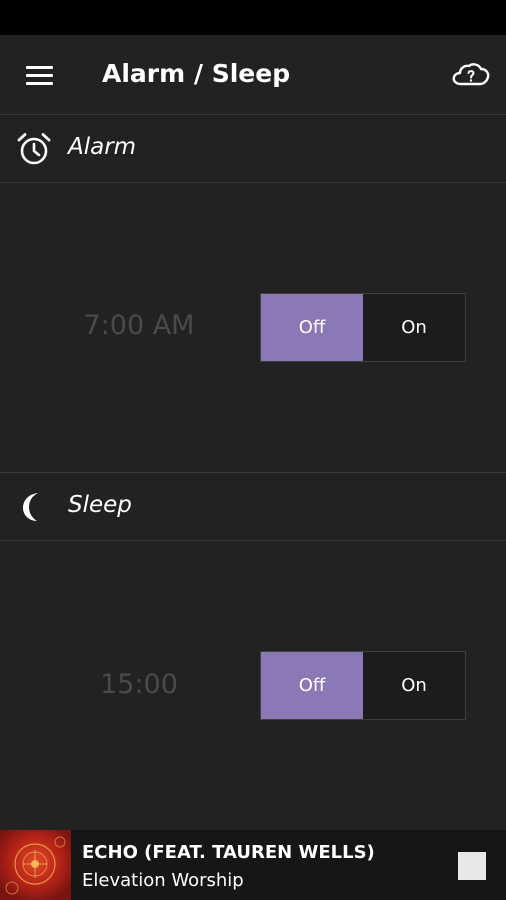 The image size is (506, 900). Describe the element at coordinates (139, 325) in the screenshot. I see `alarm-time: 7:00 AM` at that location.